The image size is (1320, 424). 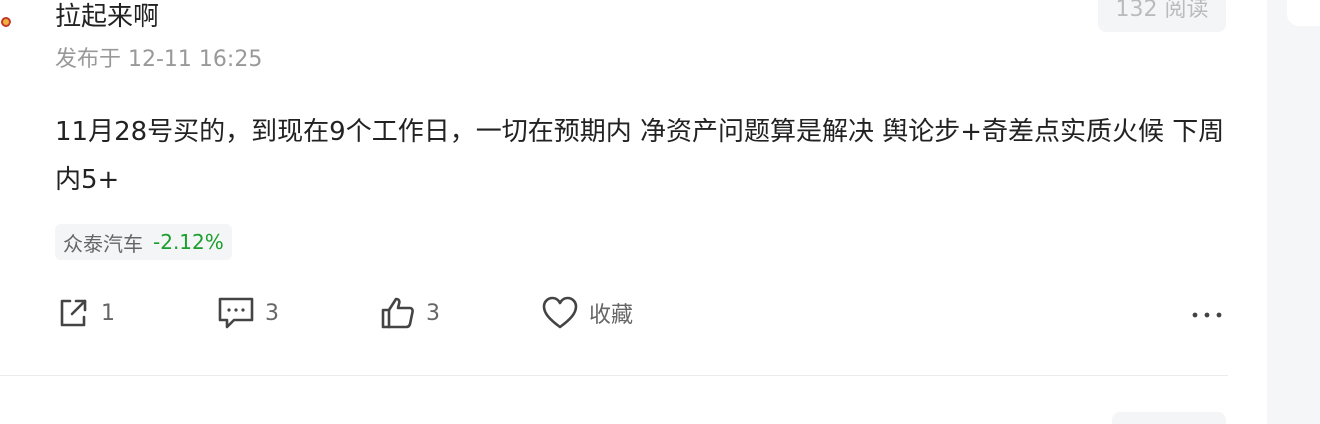 I want to click on avatar, so click(x=6, y=17).